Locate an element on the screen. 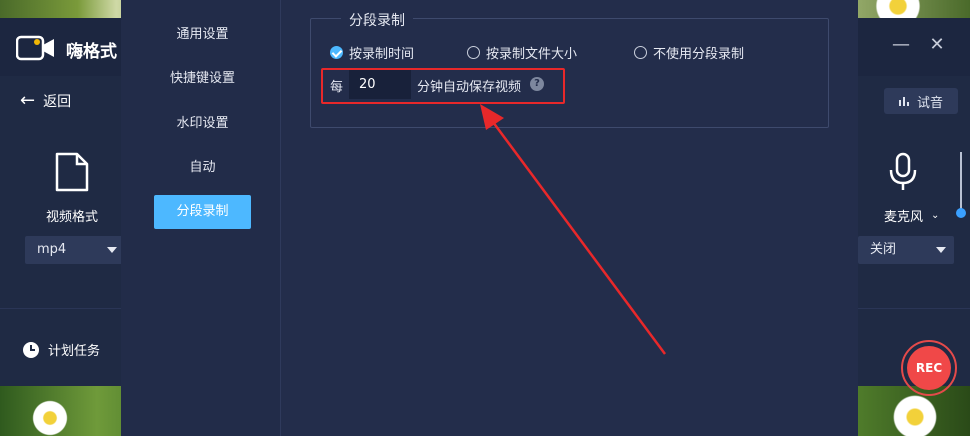 The image size is (970, 436). microphone-select: 关闭 is located at coordinates (906, 250).